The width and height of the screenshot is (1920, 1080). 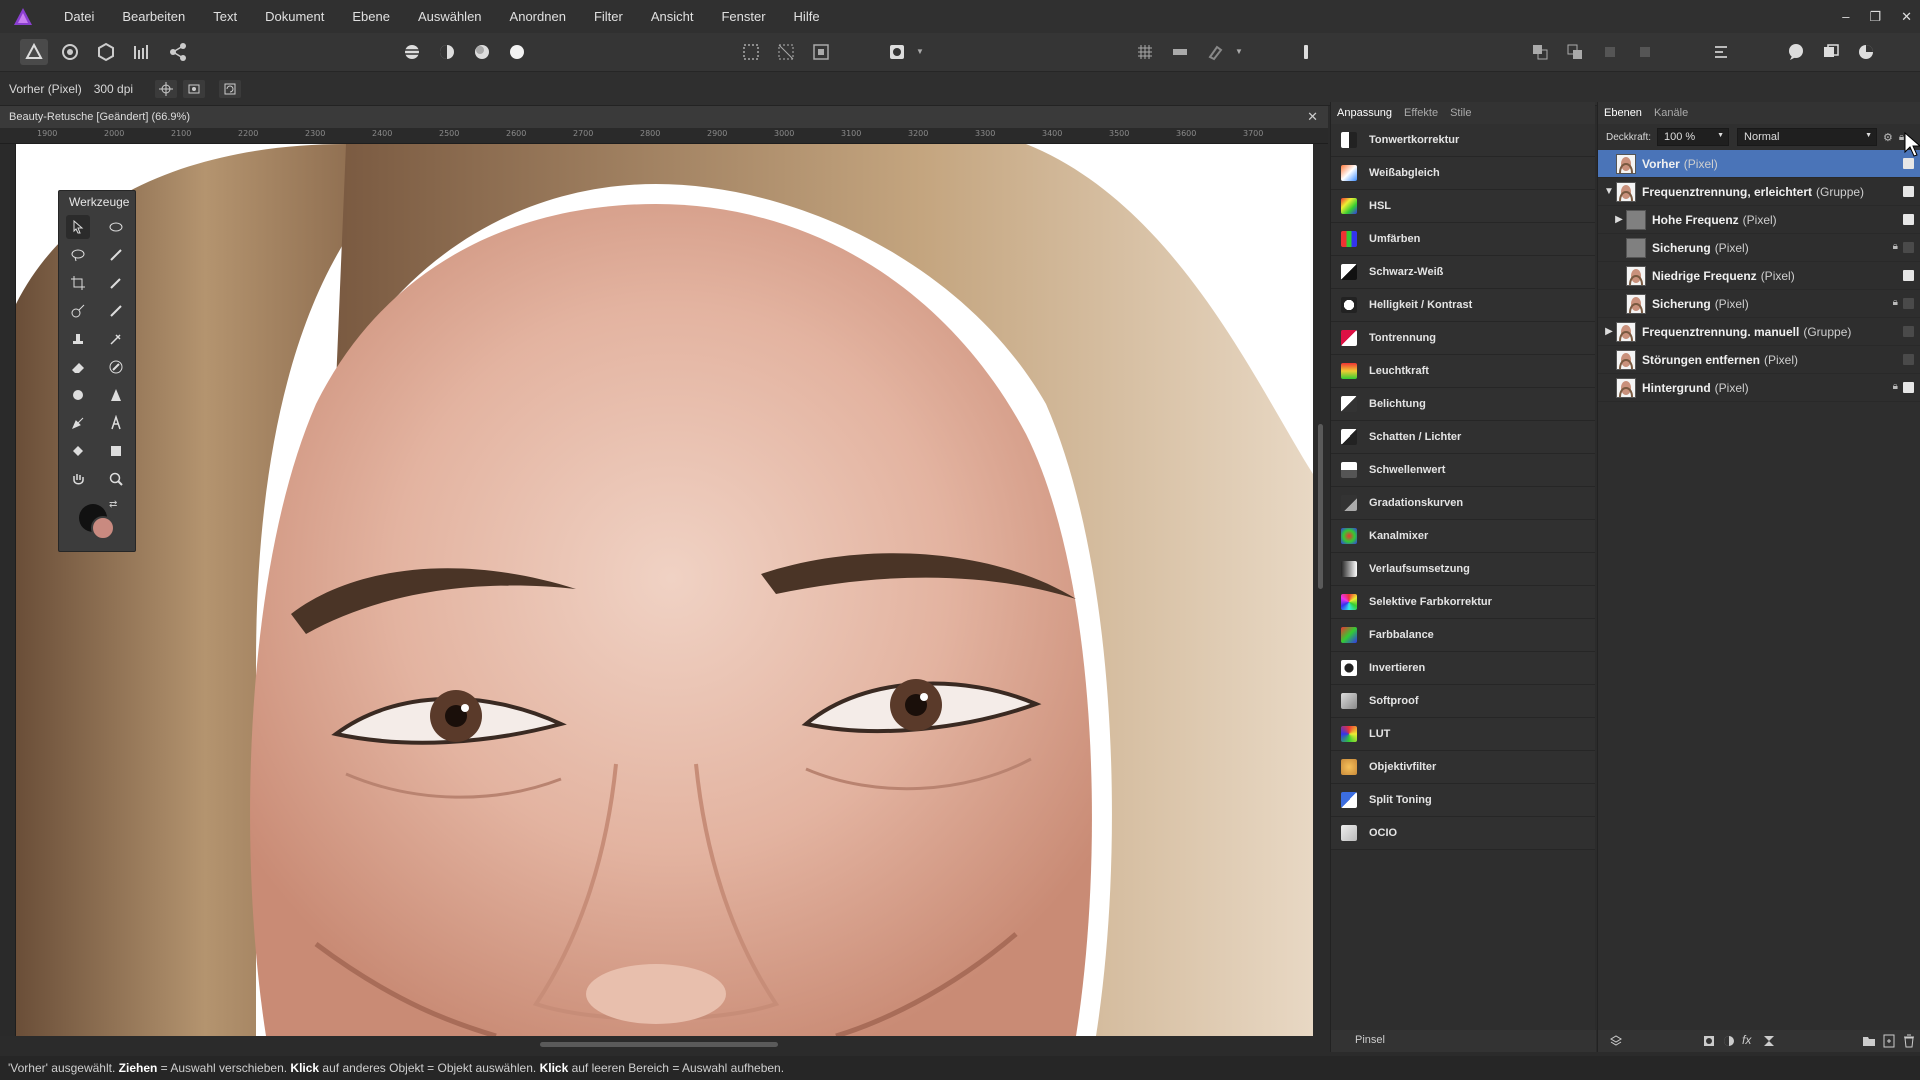 What do you see at coordinates (1463, 371) in the screenshot?
I see `adjustment-item: Leuchtkraft` at bounding box center [1463, 371].